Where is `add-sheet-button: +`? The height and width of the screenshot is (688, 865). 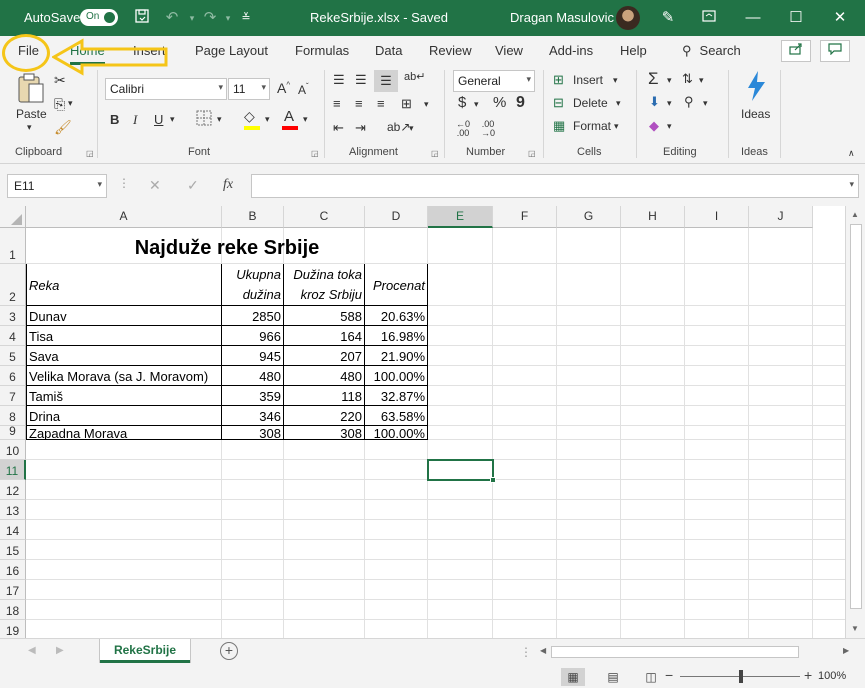 add-sheet-button: + is located at coordinates (229, 651).